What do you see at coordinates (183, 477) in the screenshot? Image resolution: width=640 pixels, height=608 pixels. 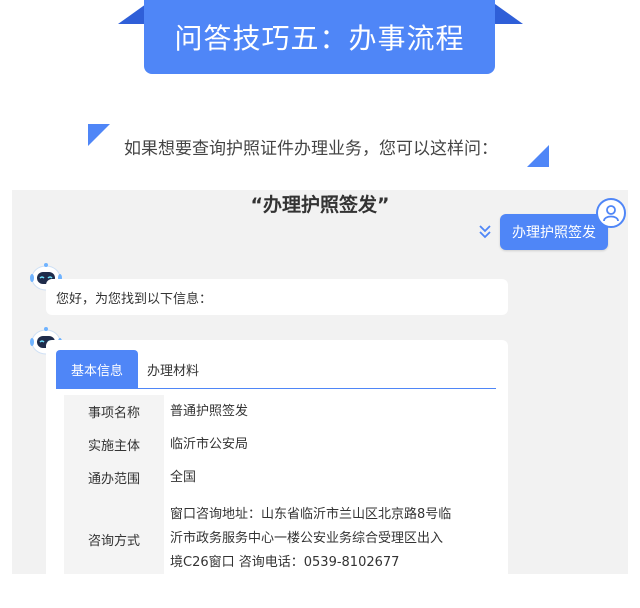 I see `row-value: 全国` at bounding box center [183, 477].